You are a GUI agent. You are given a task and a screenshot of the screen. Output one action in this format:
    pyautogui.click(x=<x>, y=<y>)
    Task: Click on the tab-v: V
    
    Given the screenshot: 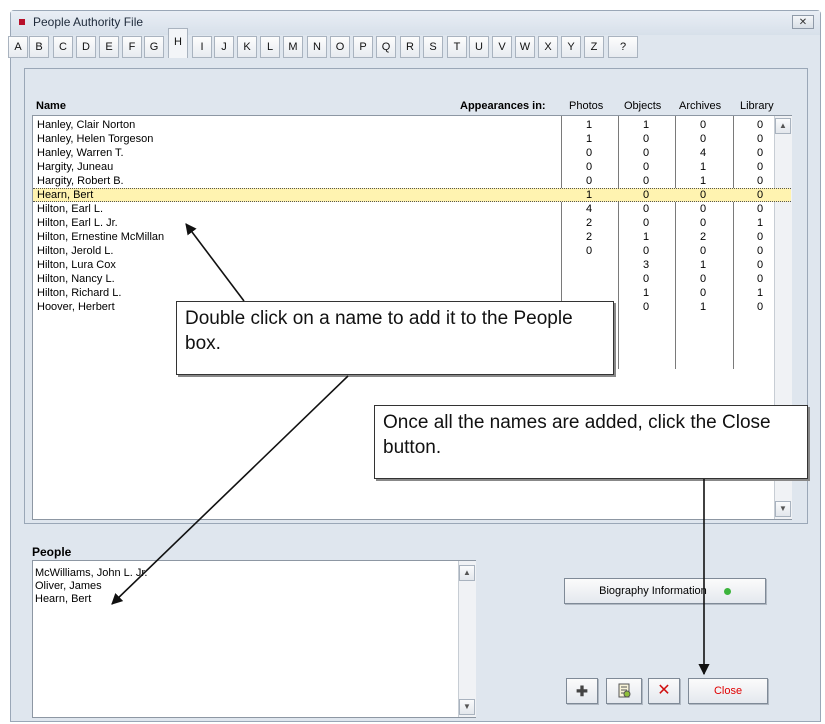 What is the action you would take?
    pyautogui.click(x=502, y=47)
    